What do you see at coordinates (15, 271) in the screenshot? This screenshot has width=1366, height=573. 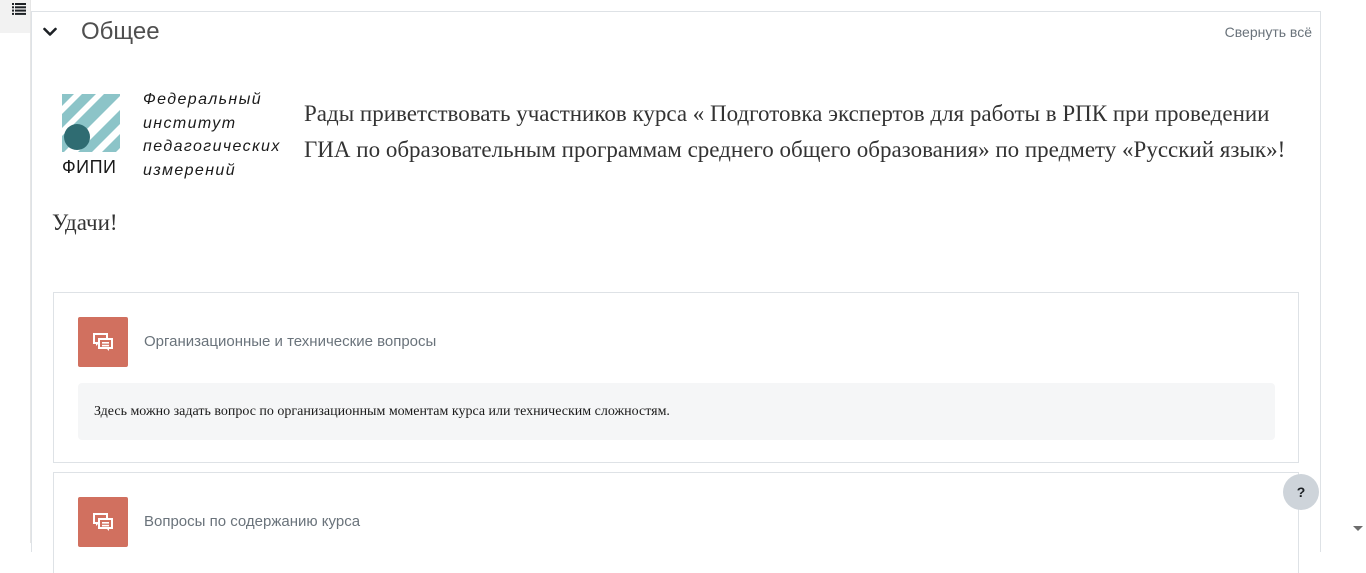 I see `left-rail` at bounding box center [15, 271].